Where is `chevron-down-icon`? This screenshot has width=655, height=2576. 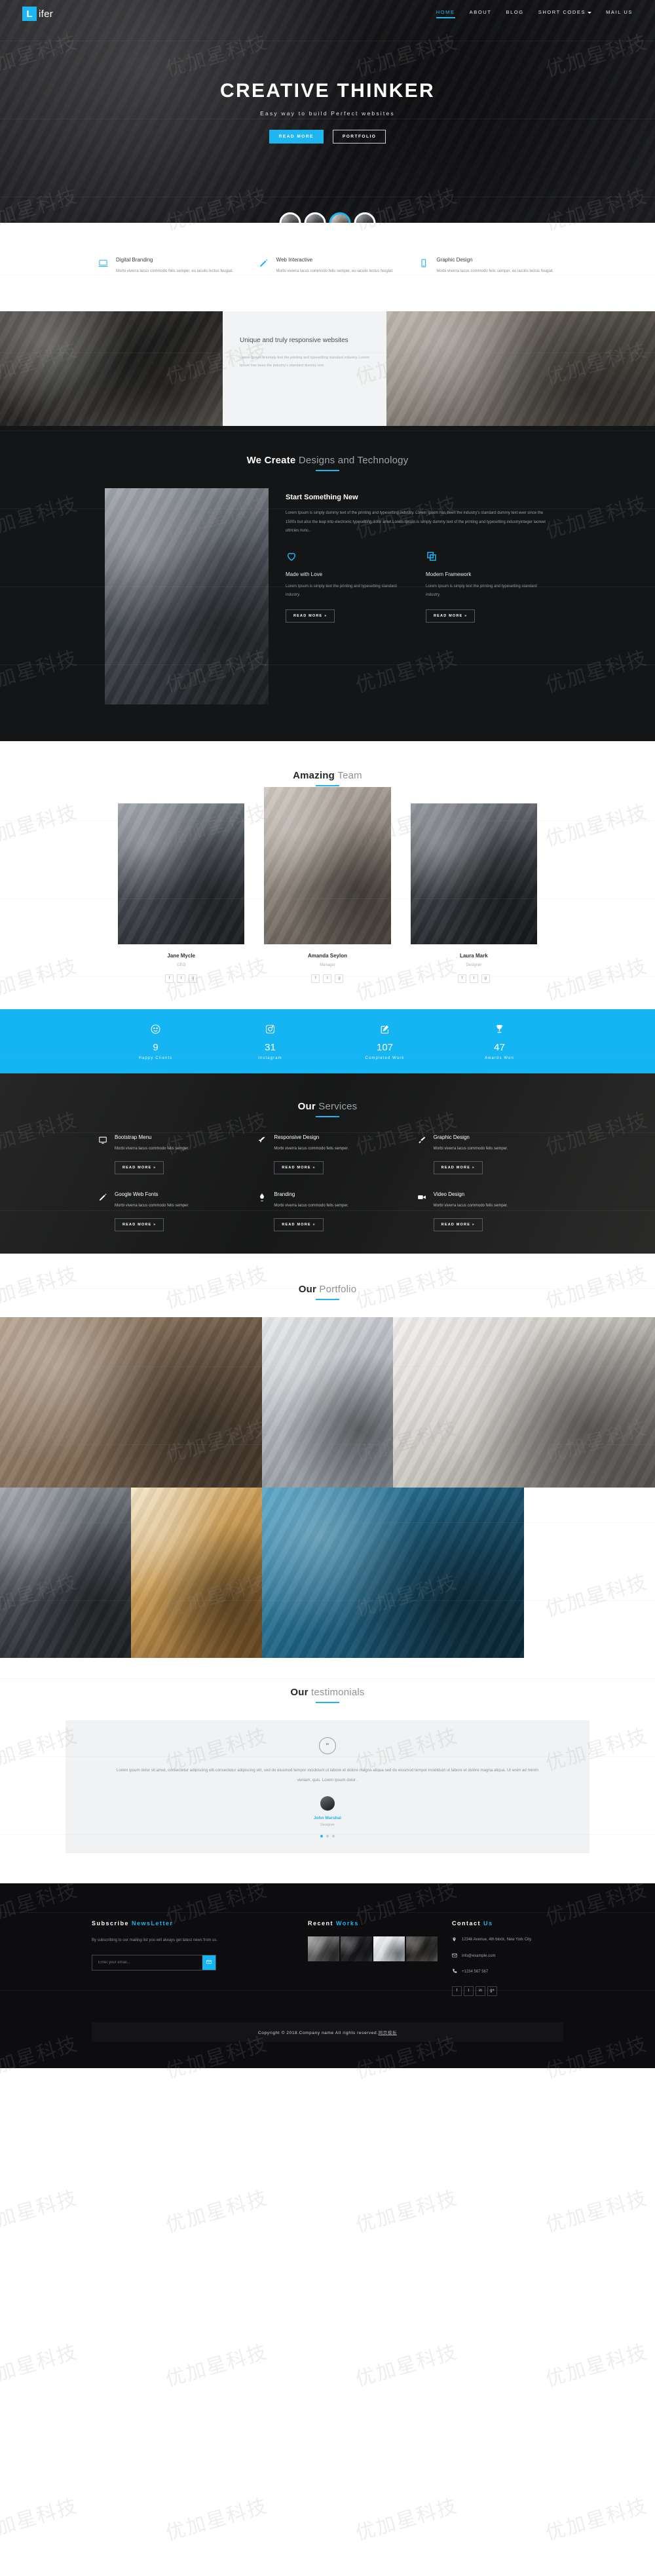
chevron-down-icon is located at coordinates (590, 12).